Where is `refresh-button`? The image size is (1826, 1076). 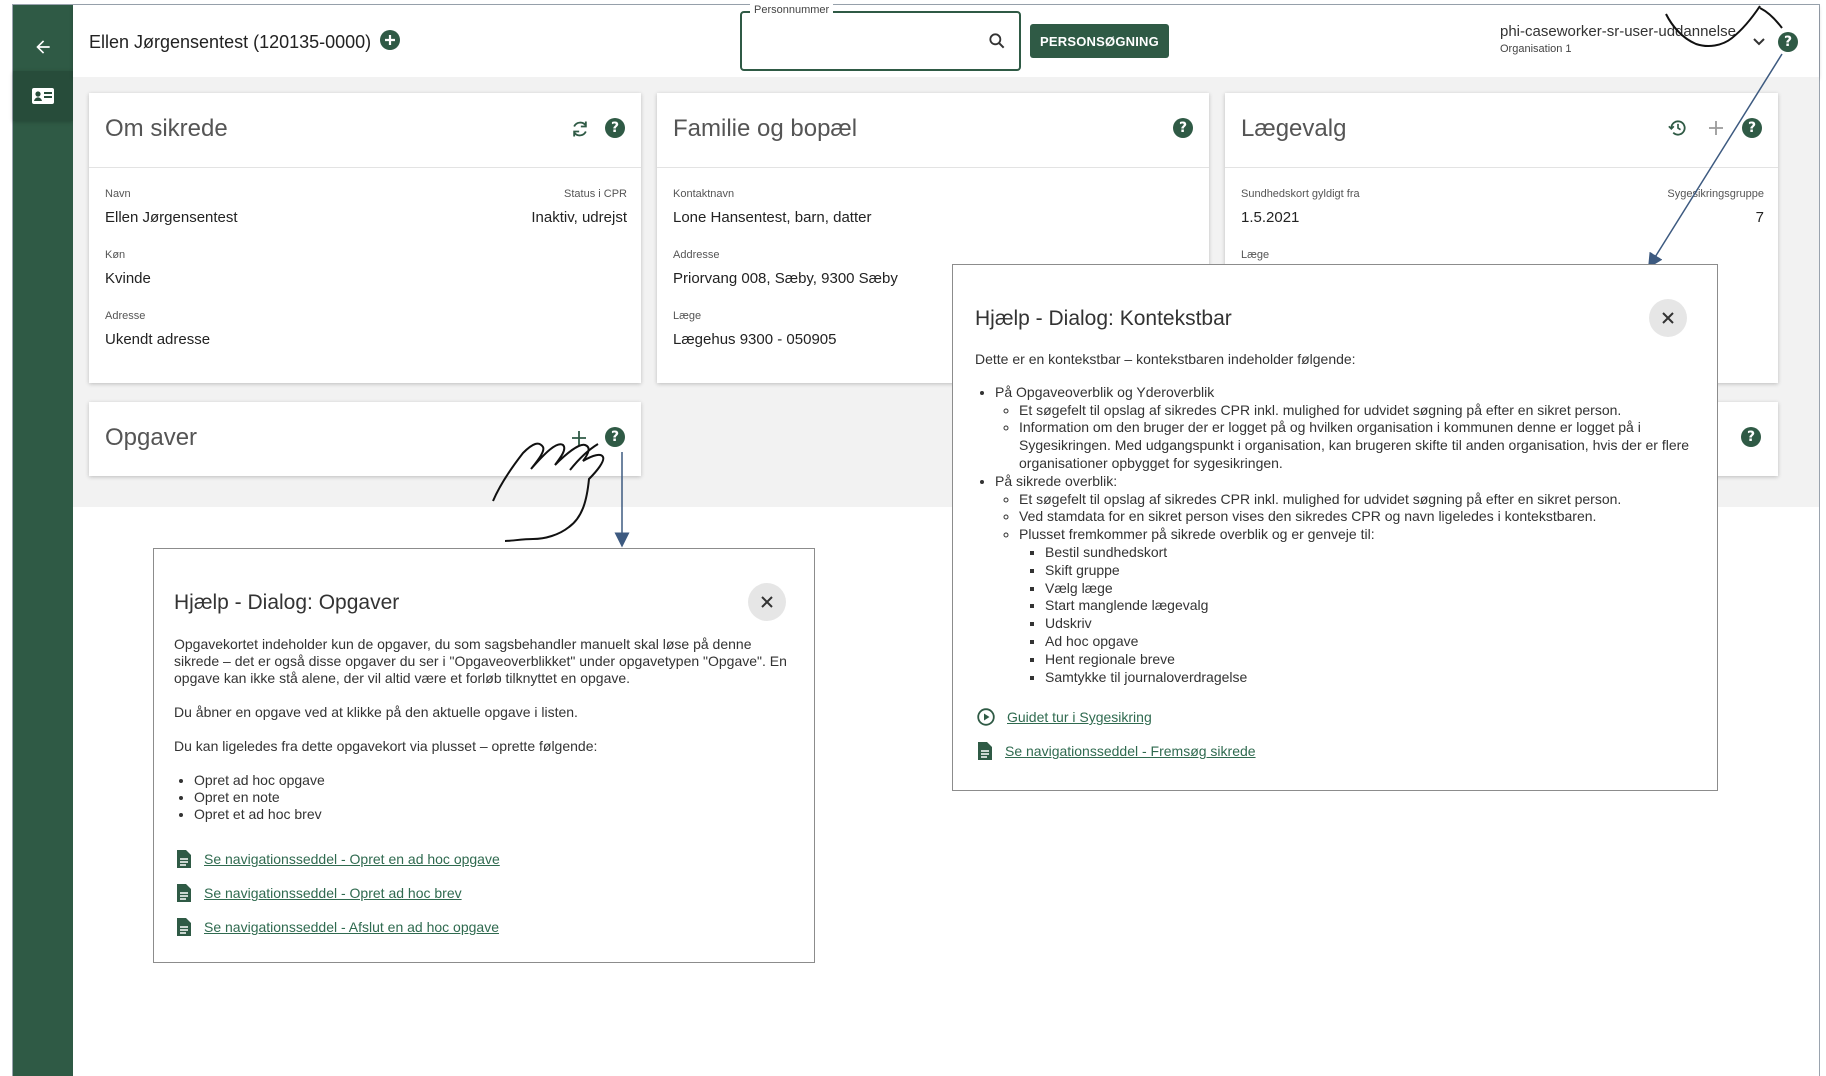 refresh-button is located at coordinates (580, 129).